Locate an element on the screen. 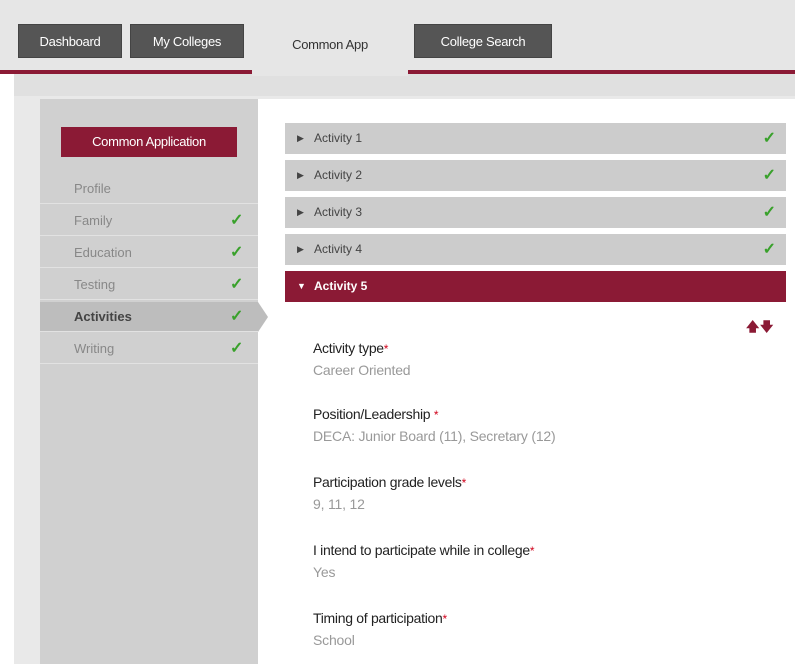 Image resolution: width=795 pixels, height=664 pixels. sidebar-item-education: Education ✓ is located at coordinates (149, 253).